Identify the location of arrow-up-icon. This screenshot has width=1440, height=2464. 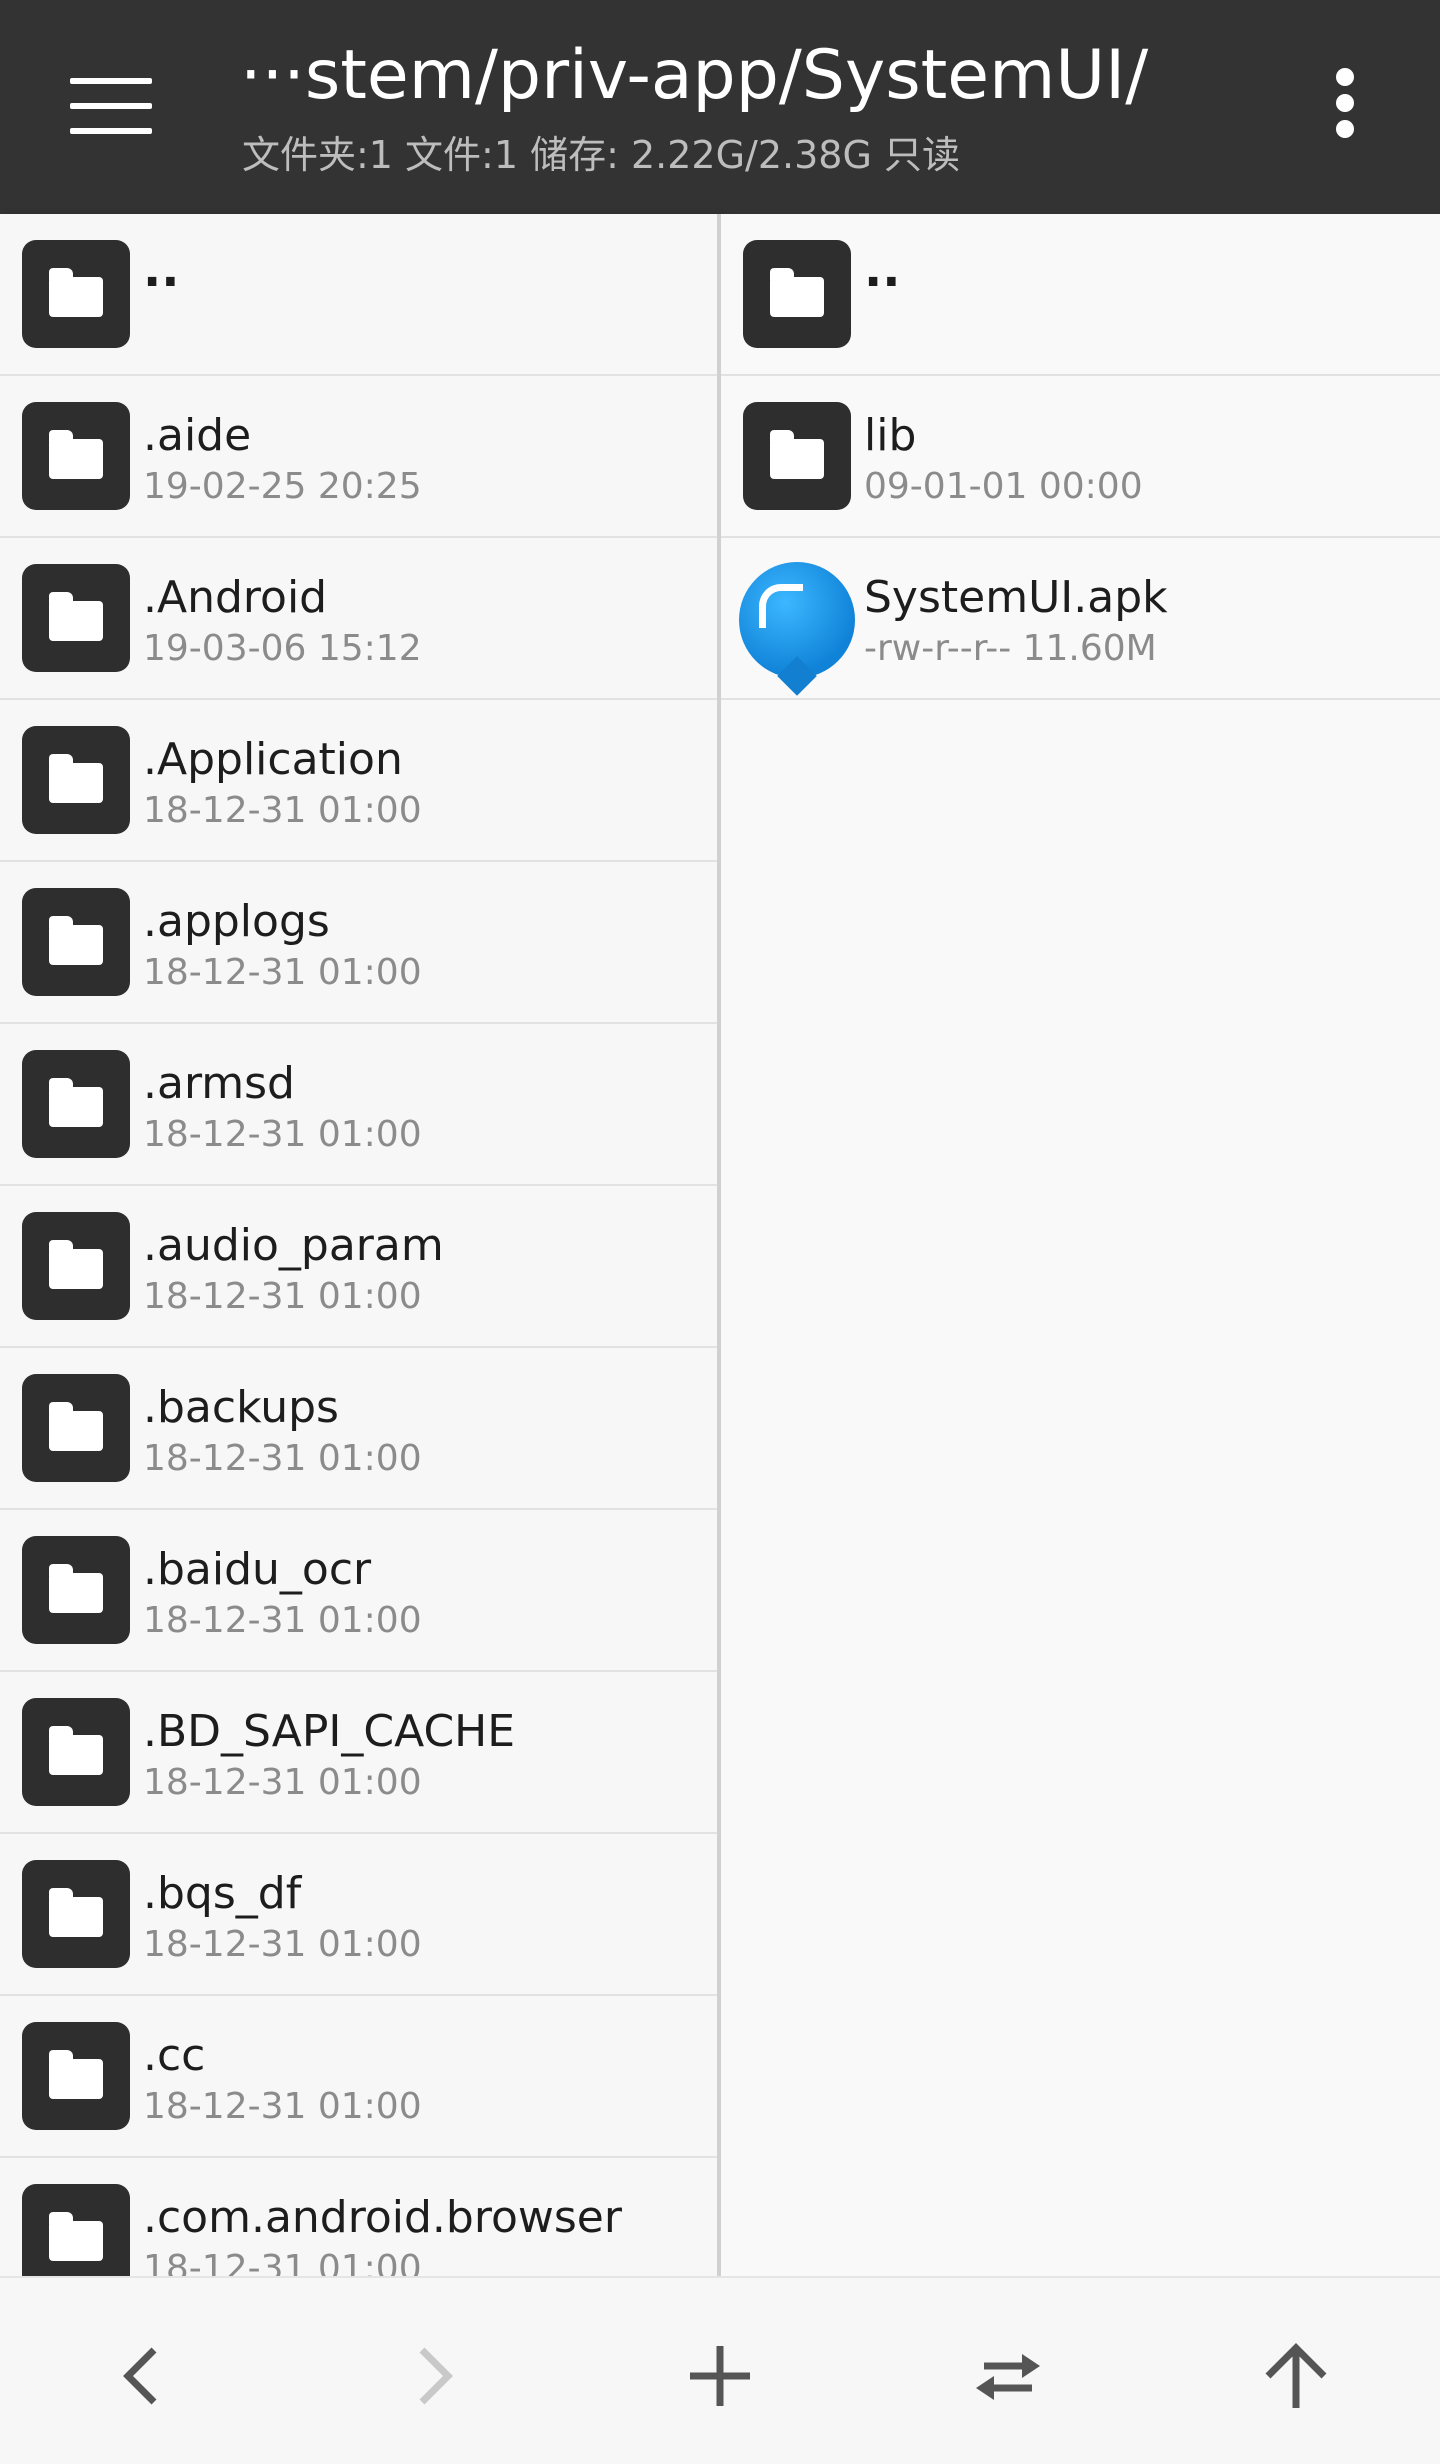
(1296, 2375).